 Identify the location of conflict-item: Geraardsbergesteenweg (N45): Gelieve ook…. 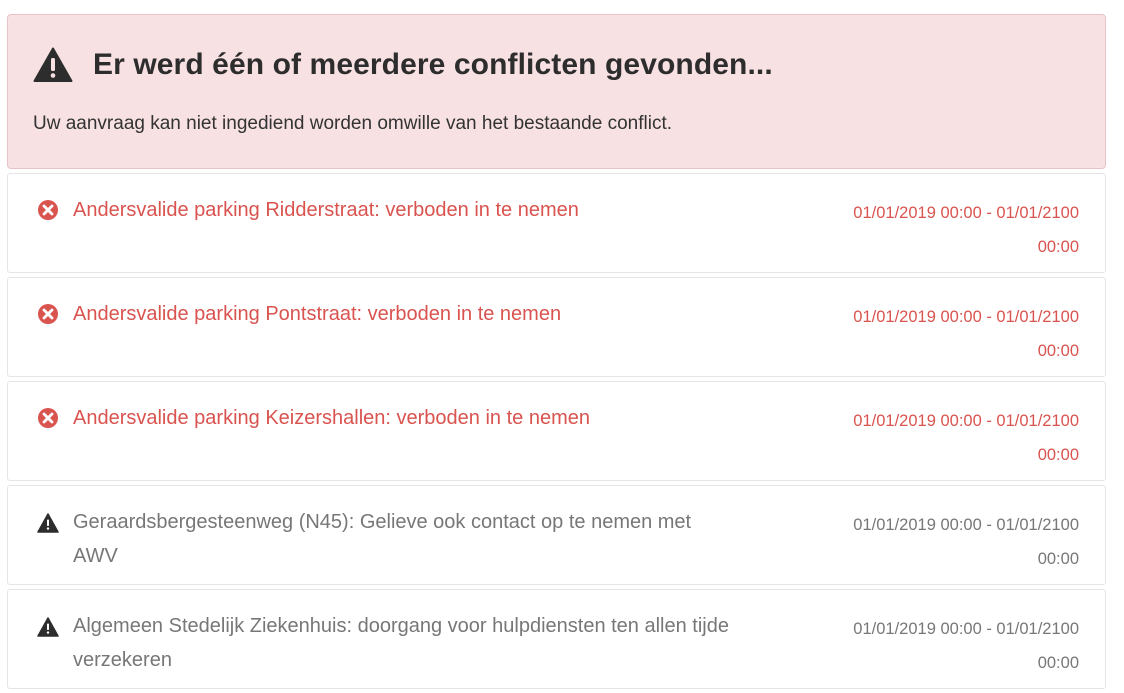
(556, 535).